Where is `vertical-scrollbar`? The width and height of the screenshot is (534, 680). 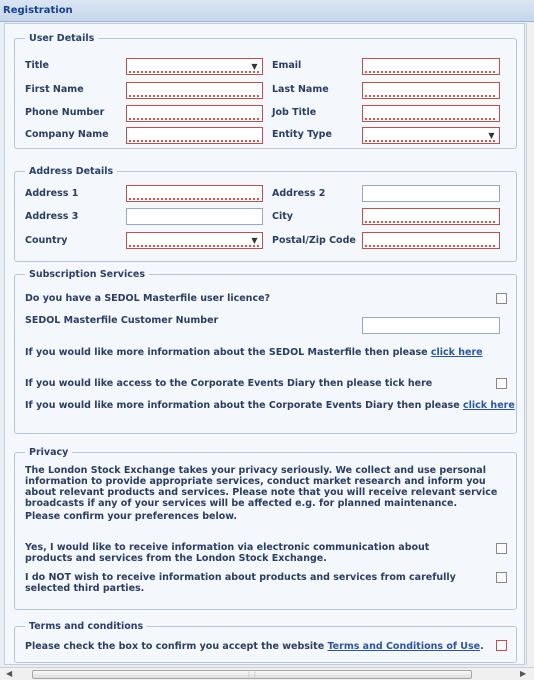
vertical-scrollbar is located at coordinates (530, 344).